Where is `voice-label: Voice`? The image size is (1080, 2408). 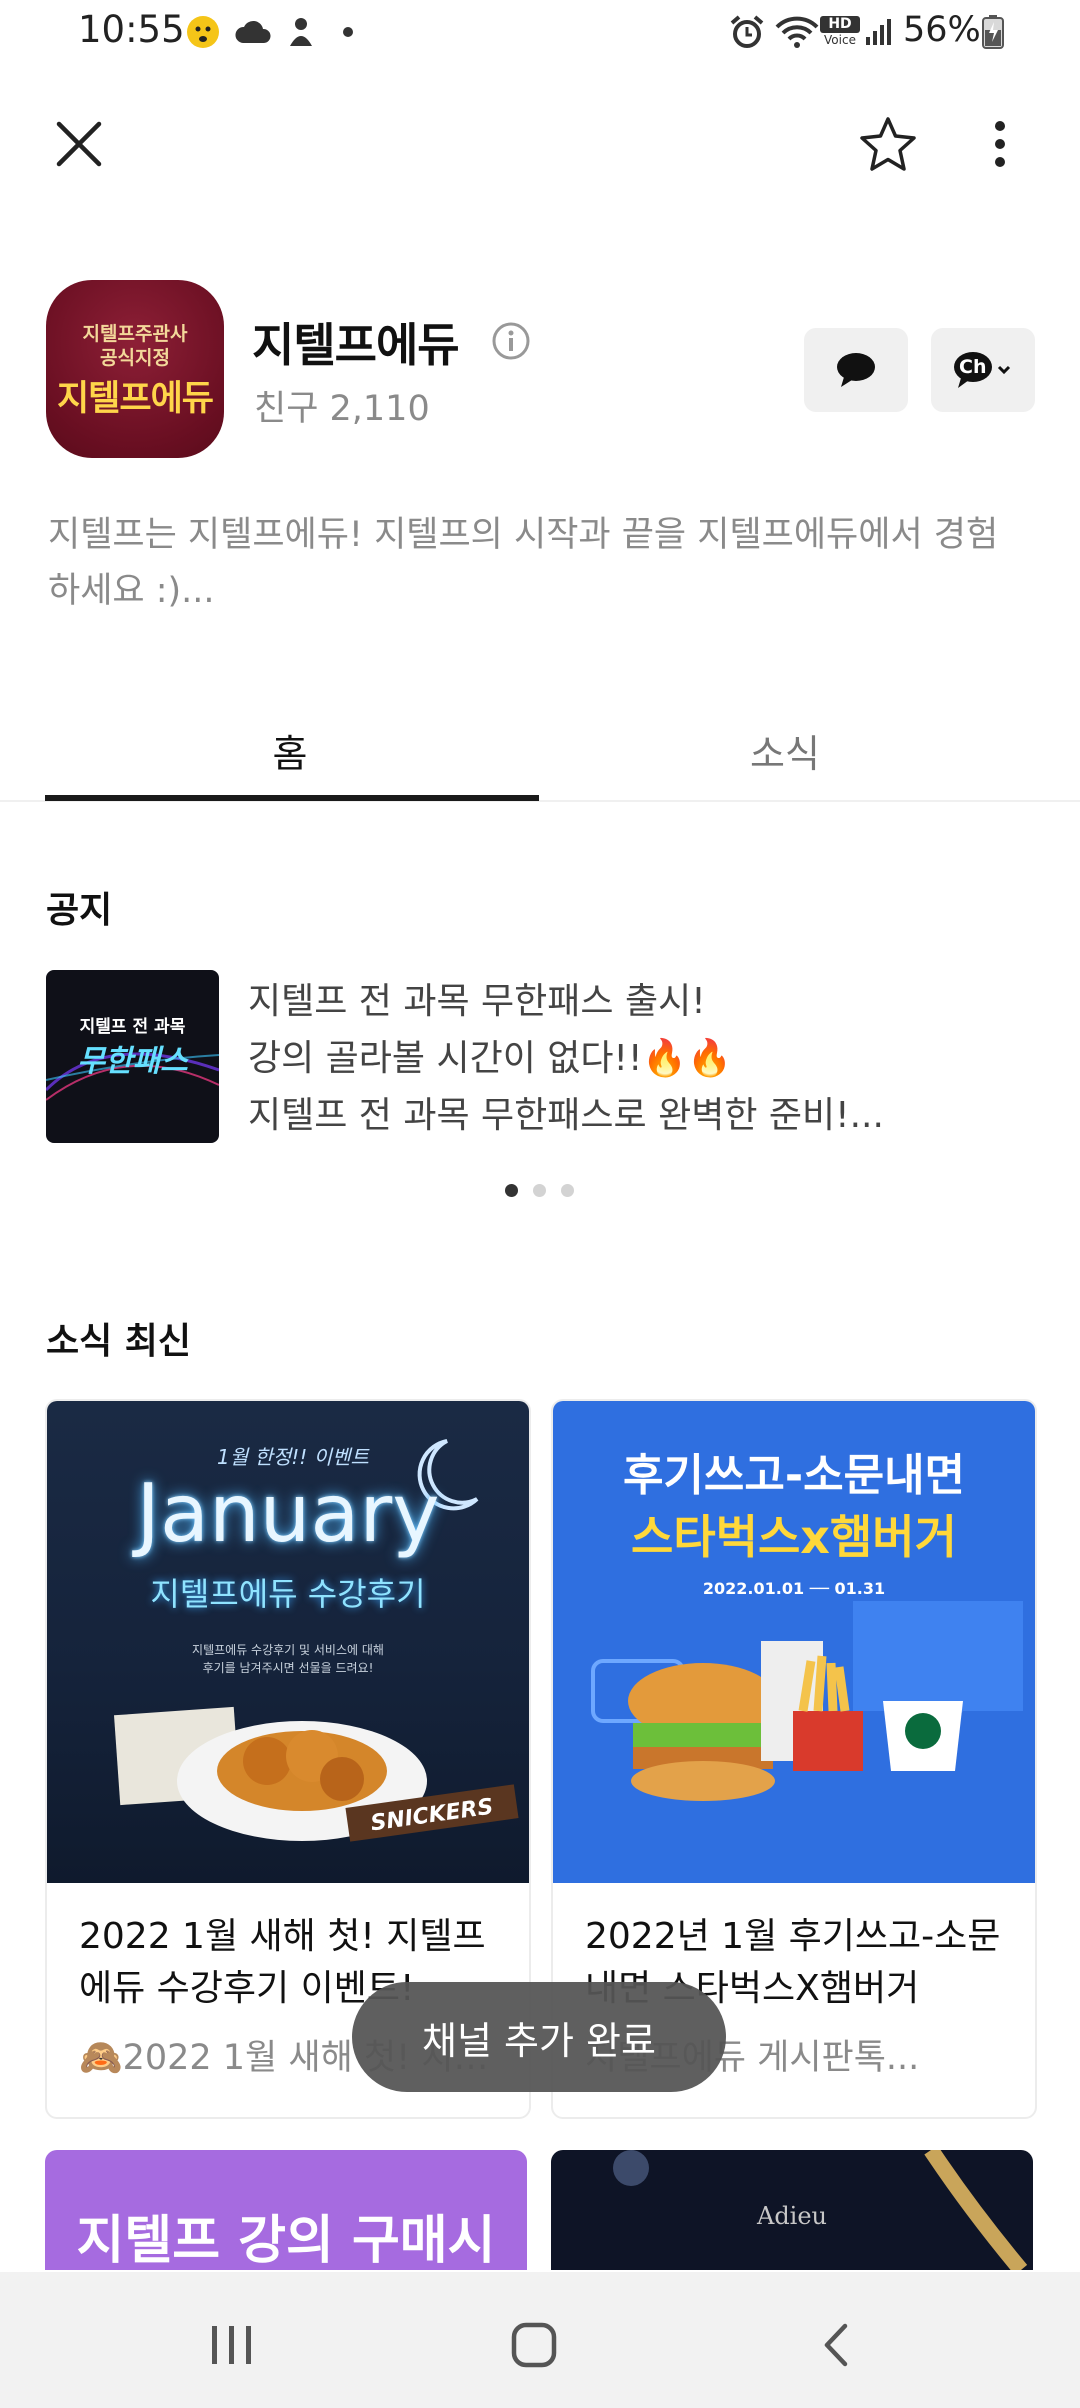
voice-label: Voice is located at coordinates (840, 40).